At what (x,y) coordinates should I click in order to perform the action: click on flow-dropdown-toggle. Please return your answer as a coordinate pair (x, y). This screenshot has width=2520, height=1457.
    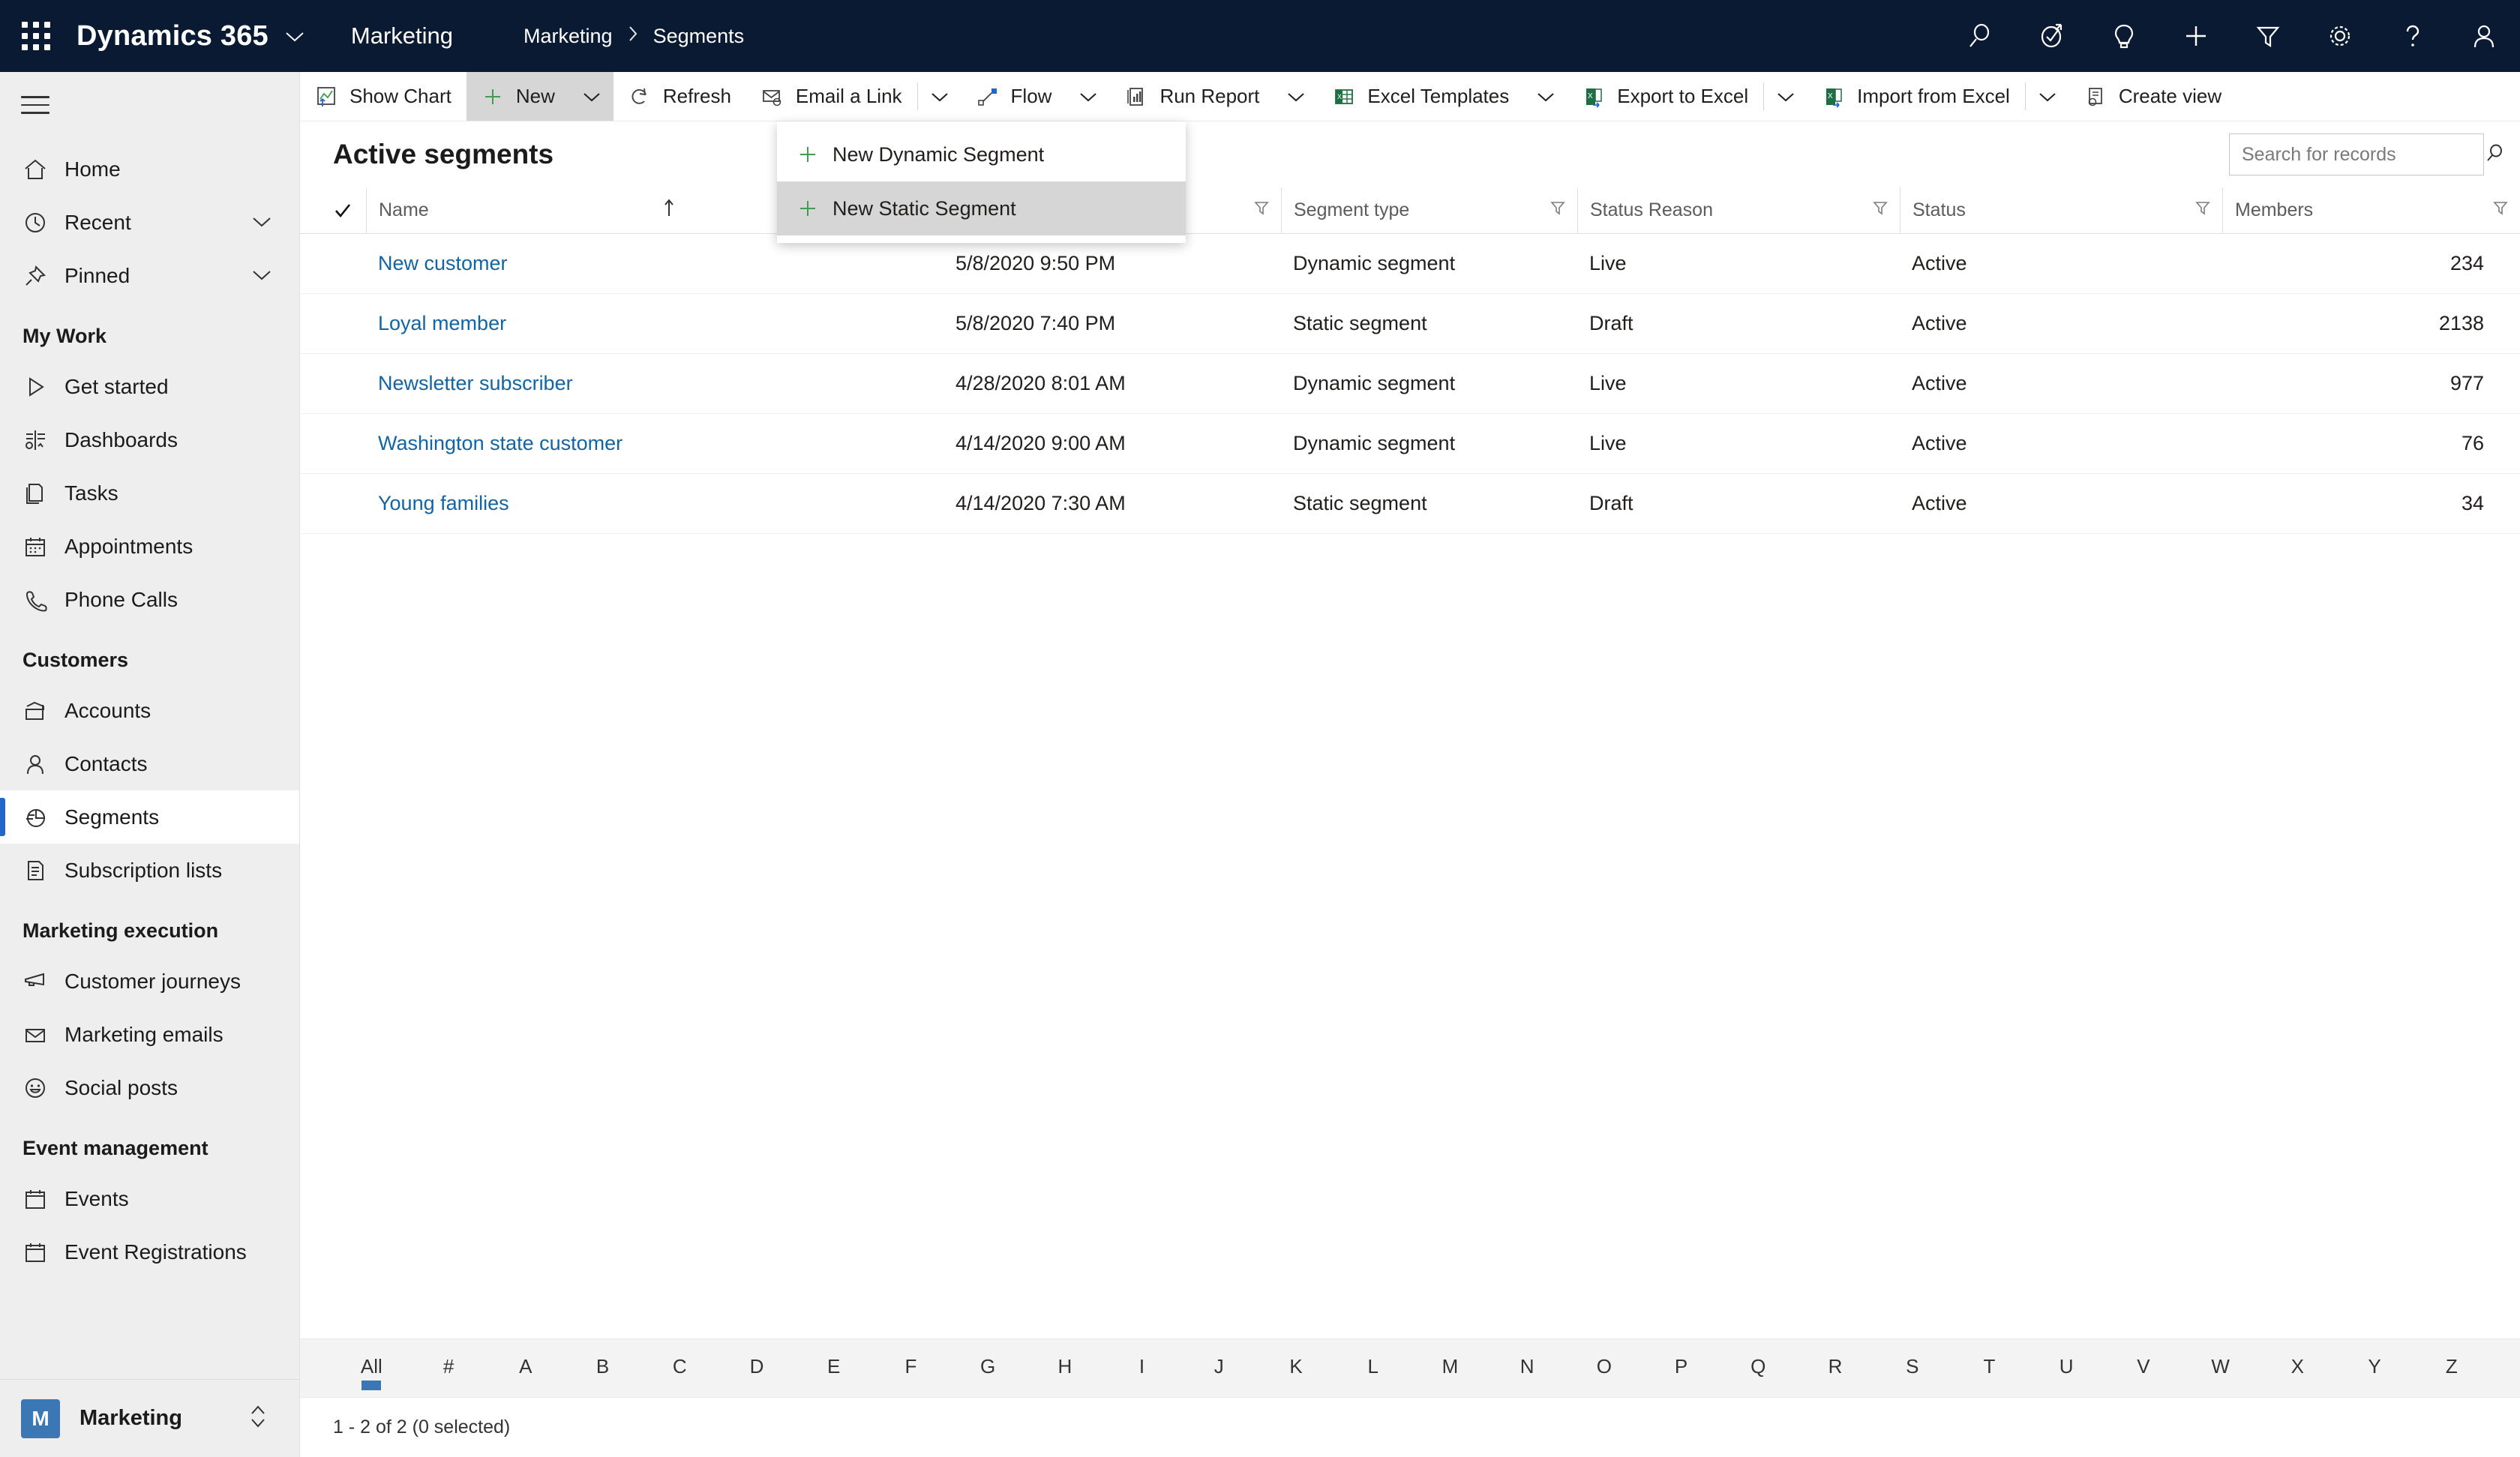
    Looking at the image, I should click on (1088, 96).